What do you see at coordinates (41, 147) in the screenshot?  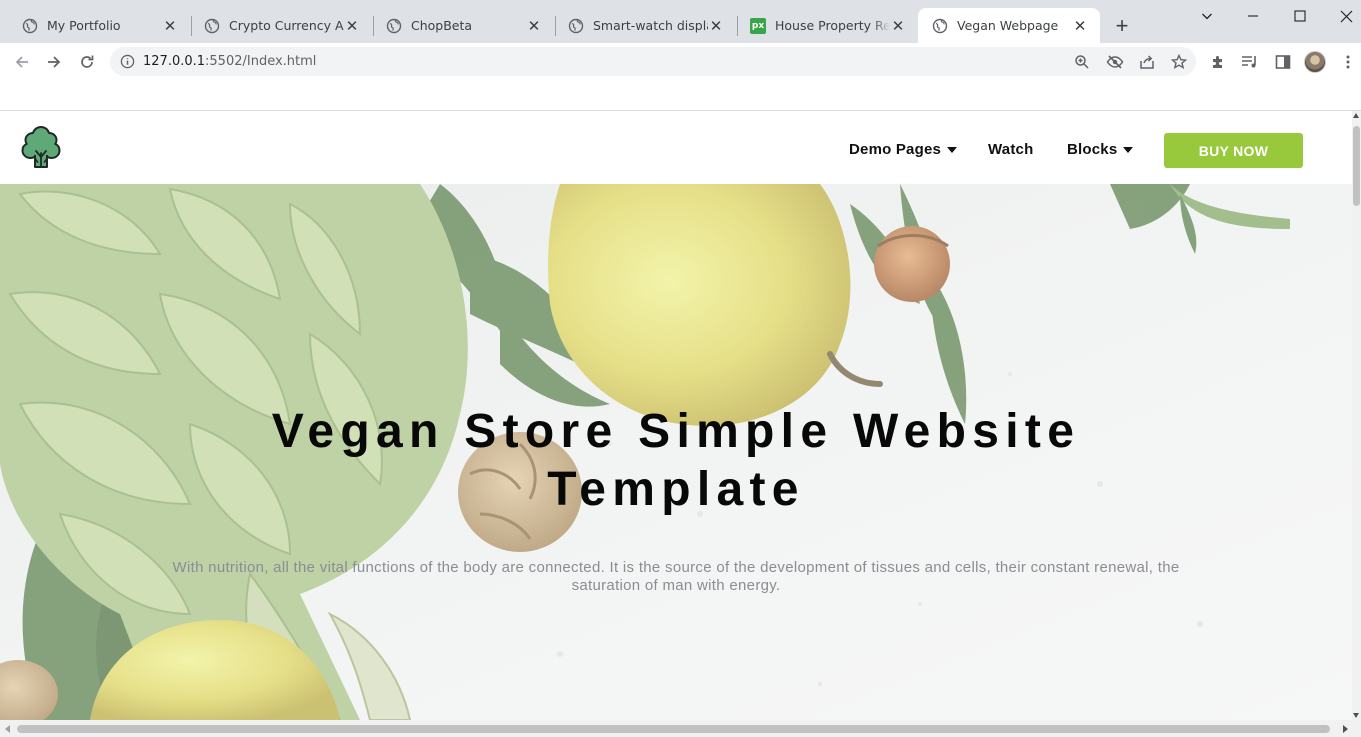 I see `broccoli-logo-icon` at bounding box center [41, 147].